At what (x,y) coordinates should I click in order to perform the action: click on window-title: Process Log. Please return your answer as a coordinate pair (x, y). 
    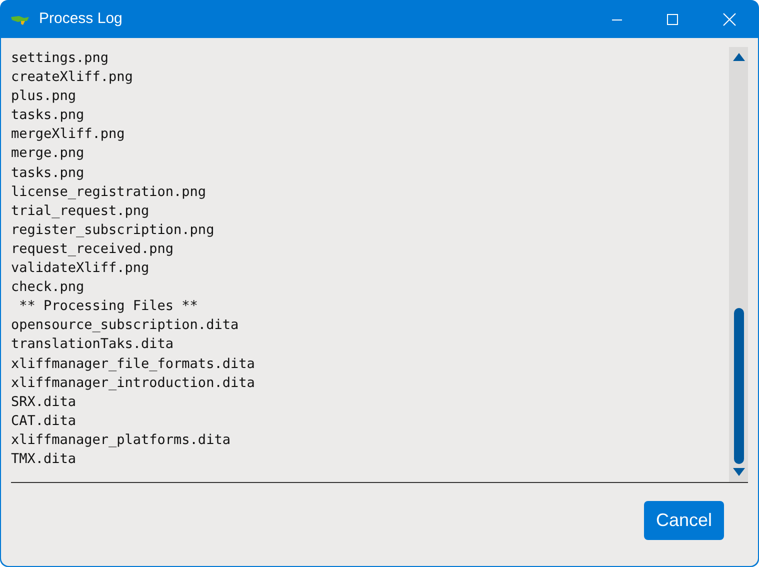
    Looking at the image, I should click on (80, 19).